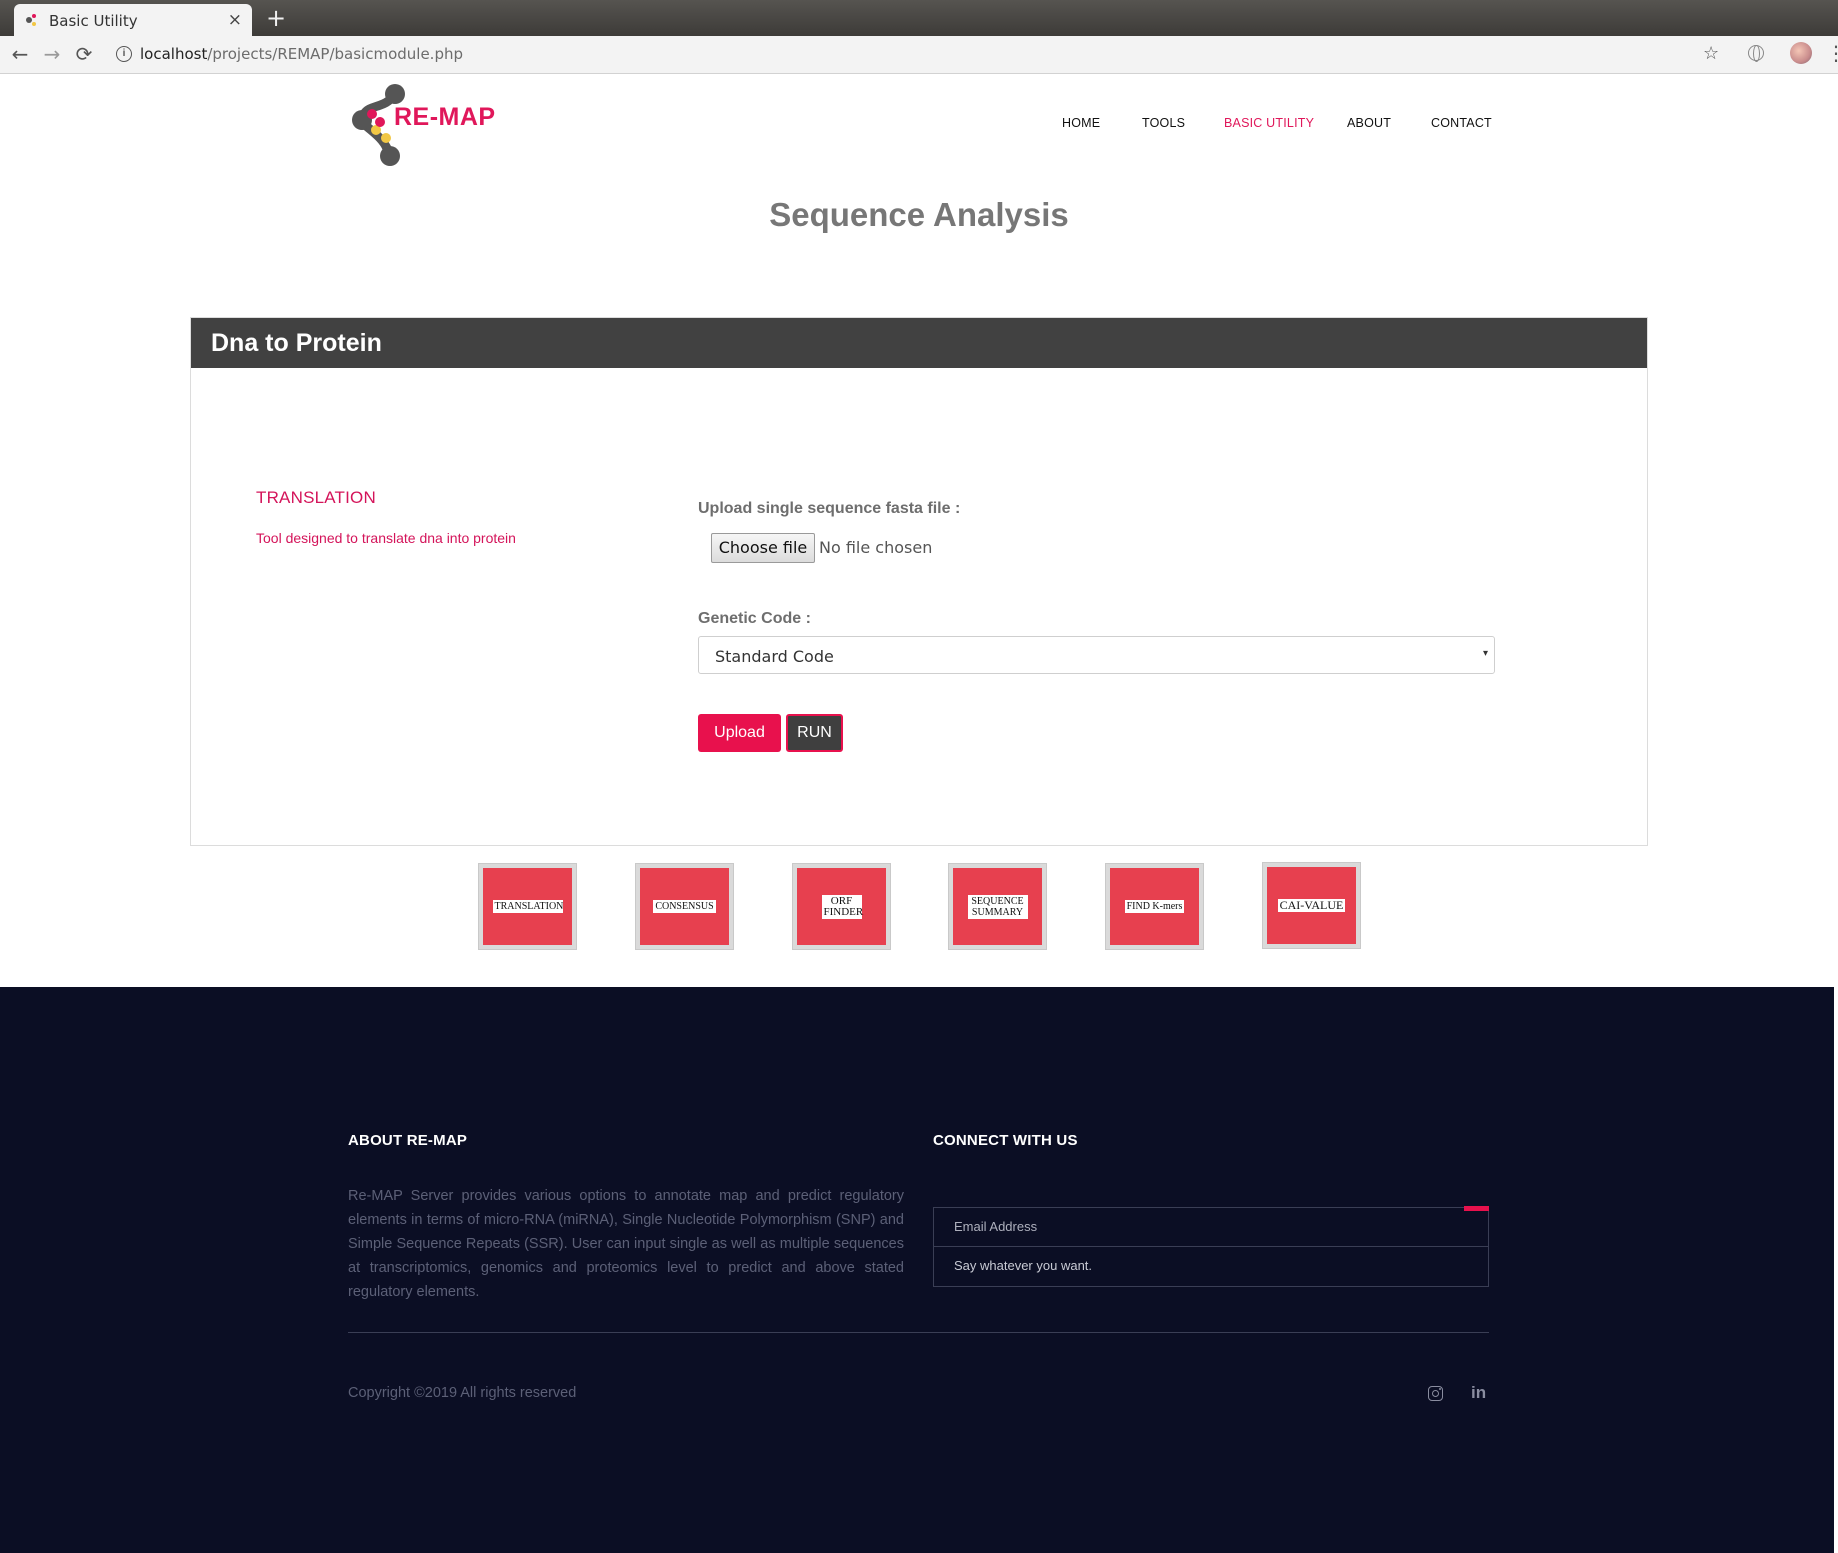  What do you see at coordinates (919, 18) in the screenshot?
I see `browser-tab-strip: Basic Utility × +` at bounding box center [919, 18].